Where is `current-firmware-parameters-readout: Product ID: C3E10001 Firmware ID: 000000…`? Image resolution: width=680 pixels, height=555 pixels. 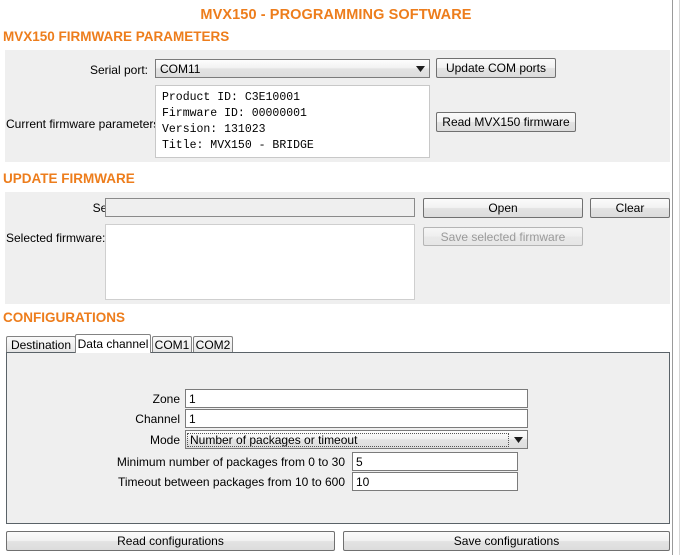
current-firmware-parameters-readout: Product ID: C3E10001 Firmware ID: 000000… is located at coordinates (292, 121).